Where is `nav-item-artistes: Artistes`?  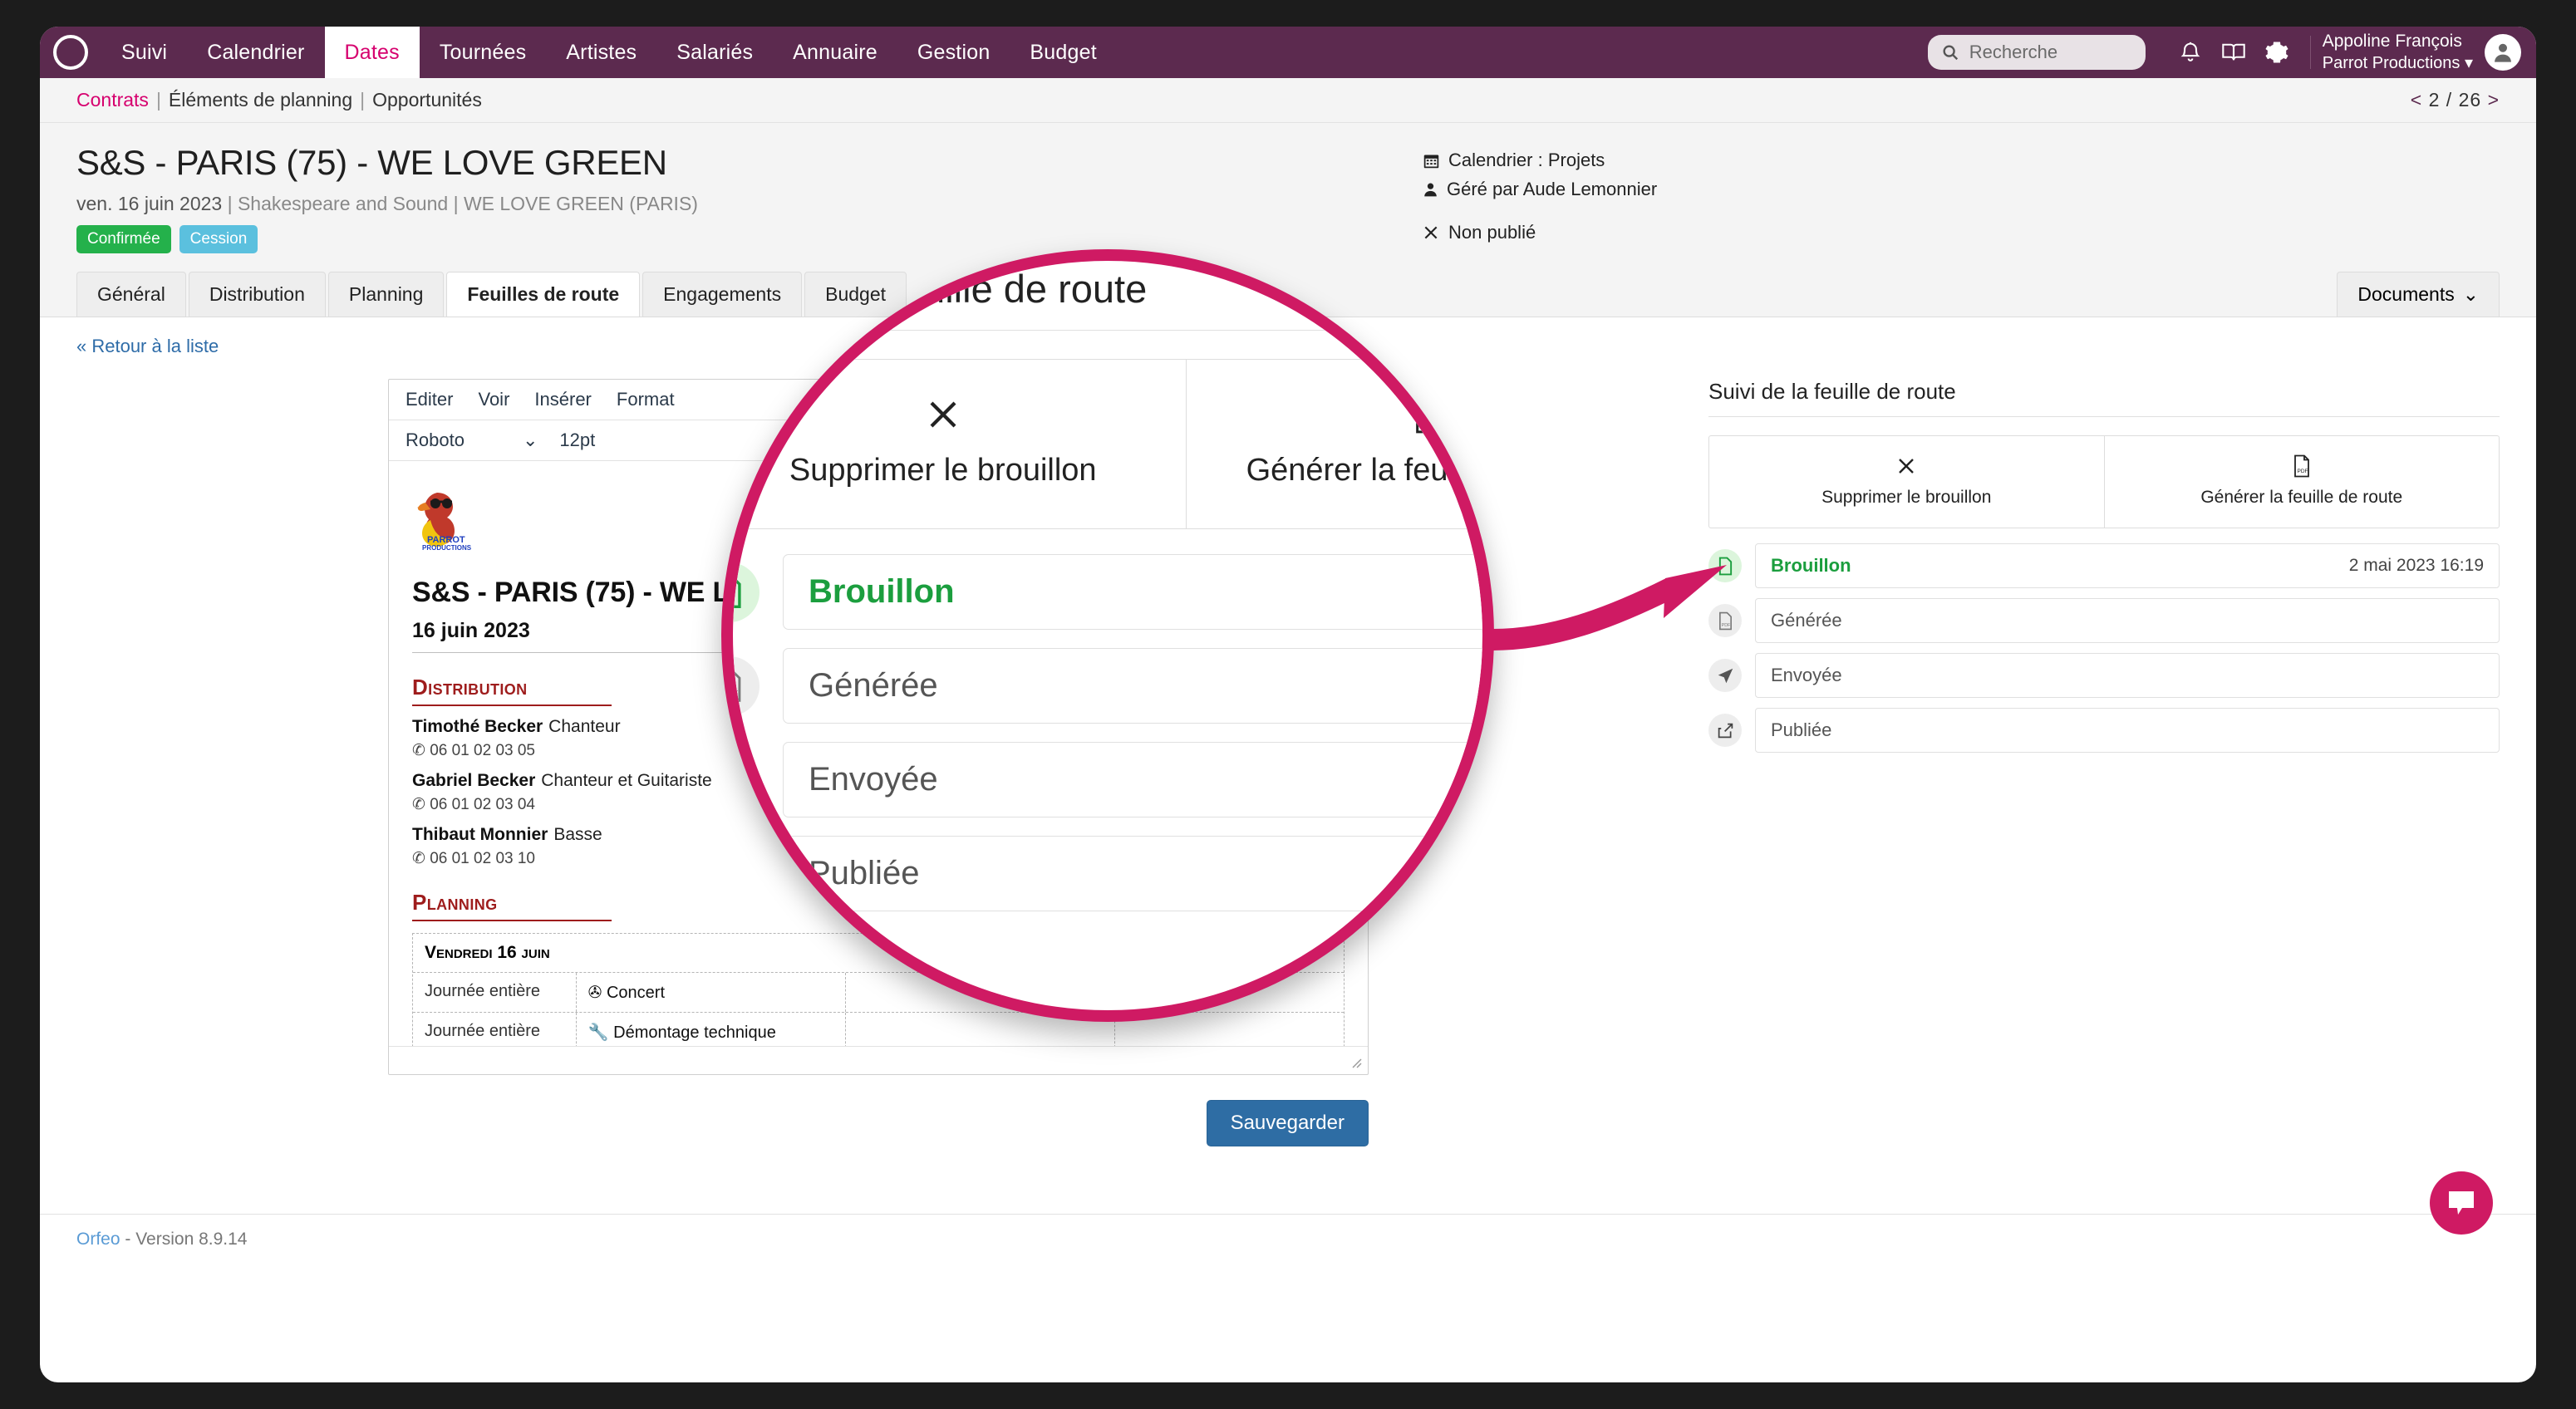
nav-item-artistes: Artistes is located at coordinates (601, 52).